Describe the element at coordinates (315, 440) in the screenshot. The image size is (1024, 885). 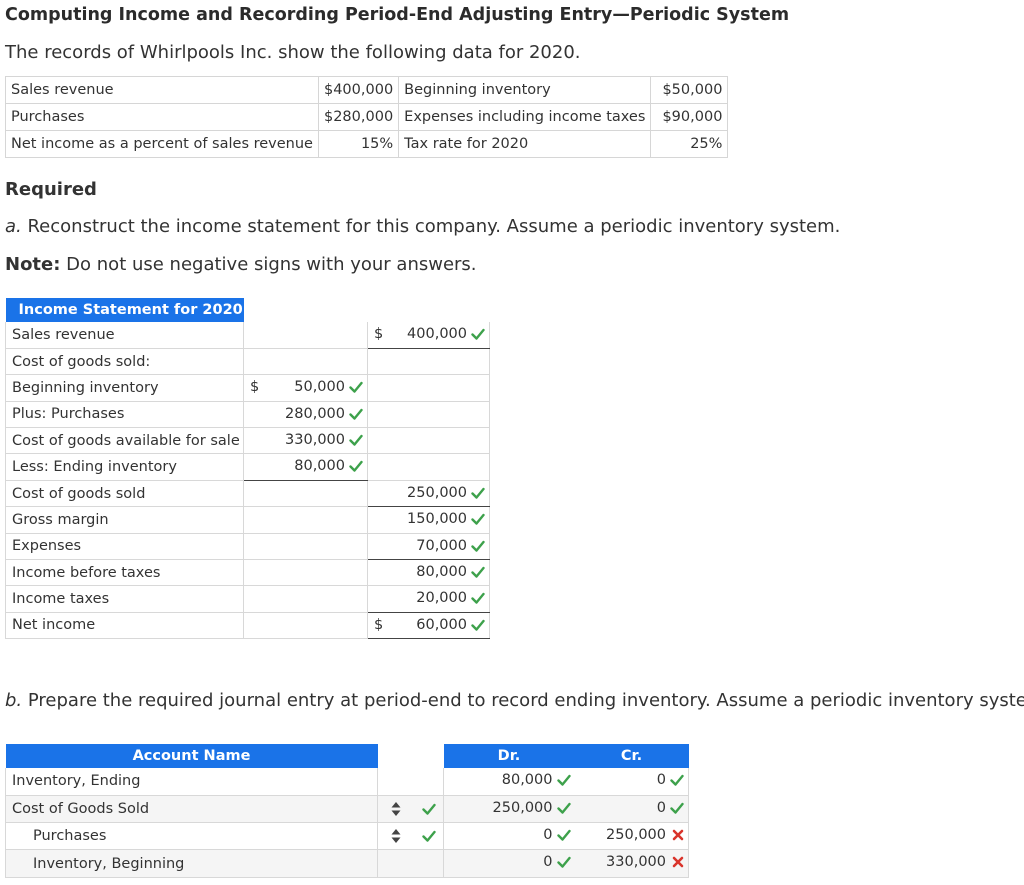
I see `amount-value: 330,000` at that location.